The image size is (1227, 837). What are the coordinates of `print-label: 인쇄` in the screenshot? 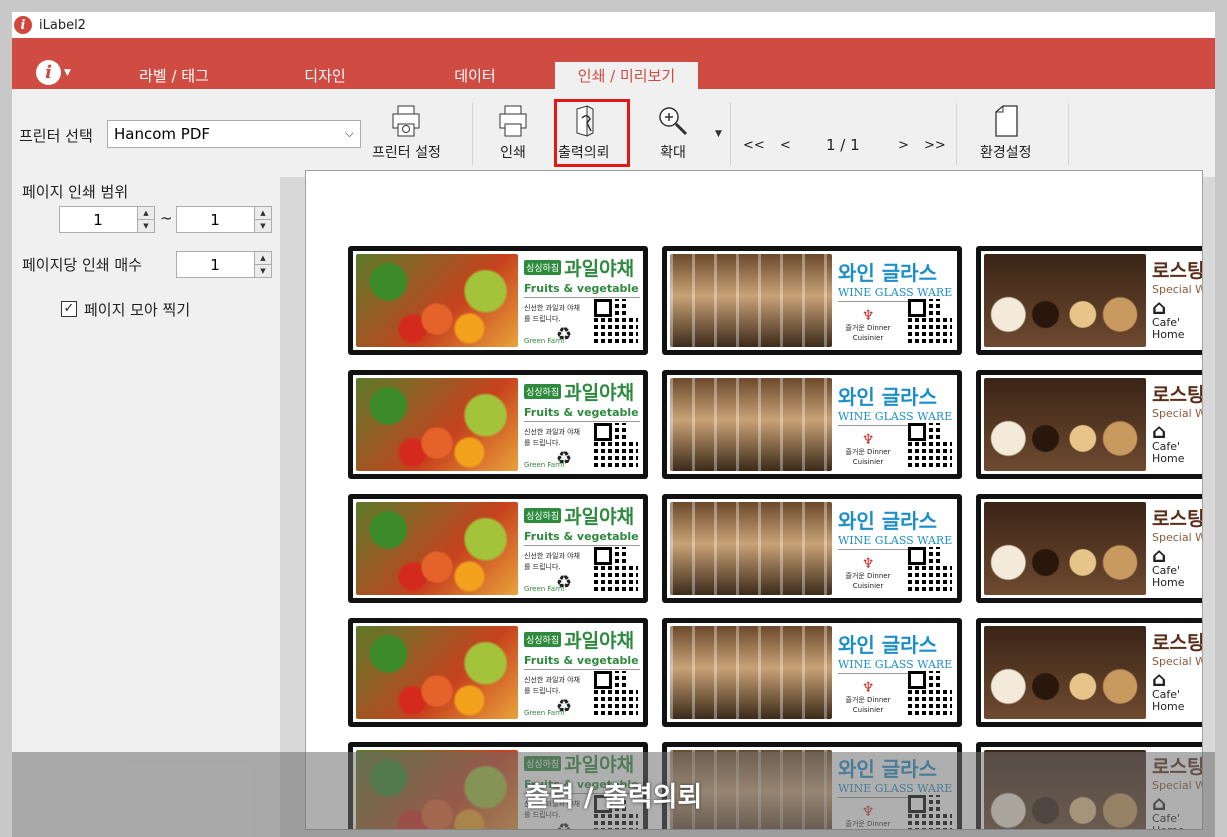 It's located at (513, 153).